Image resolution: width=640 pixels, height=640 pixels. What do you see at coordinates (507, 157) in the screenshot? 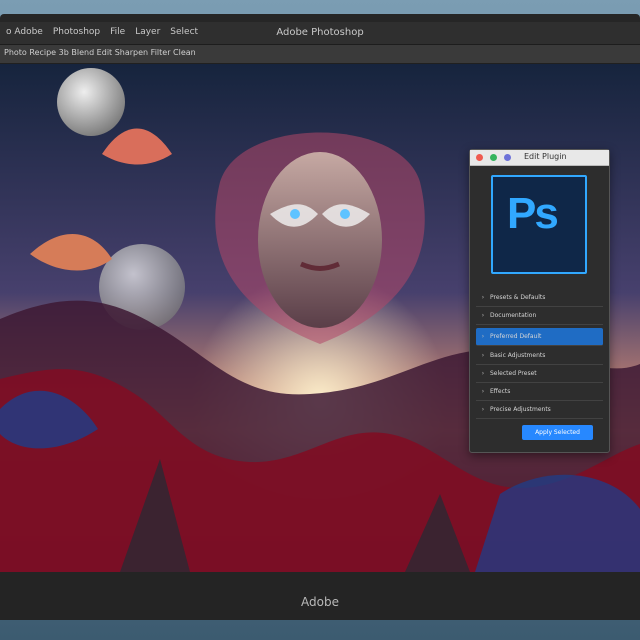
I see `maximize-dot-icon` at bounding box center [507, 157].